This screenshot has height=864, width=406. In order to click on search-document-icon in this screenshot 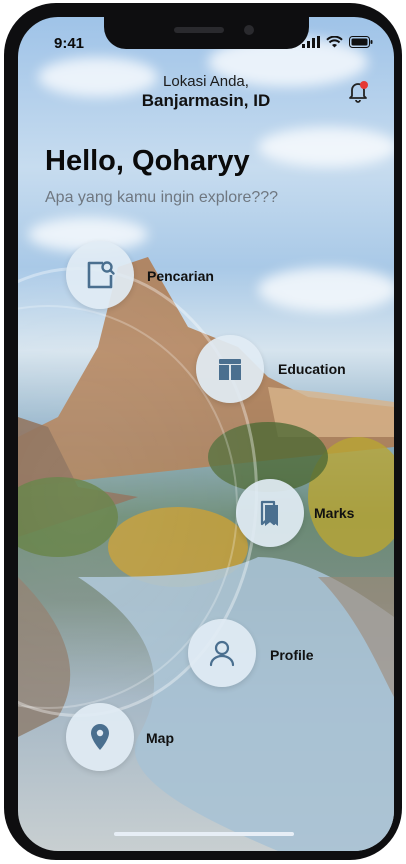, I will do `click(101, 275)`.